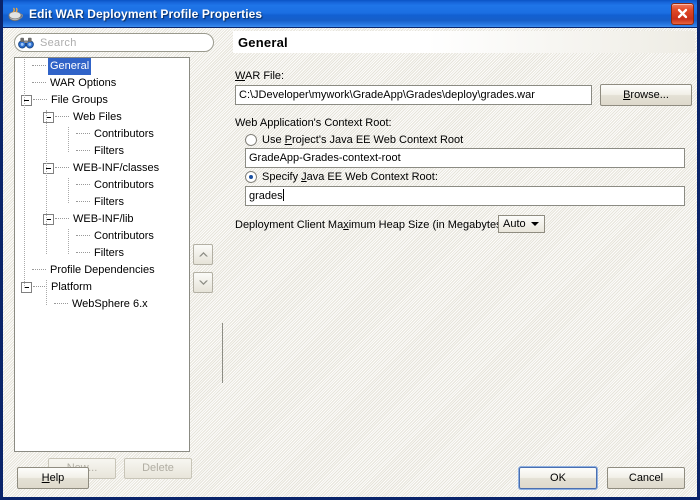 The width and height of the screenshot is (700, 500). What do you see at coordinates (203, 254) in the screenshot?
I see `chevron-up-icon` at bounding box center [203, 254].